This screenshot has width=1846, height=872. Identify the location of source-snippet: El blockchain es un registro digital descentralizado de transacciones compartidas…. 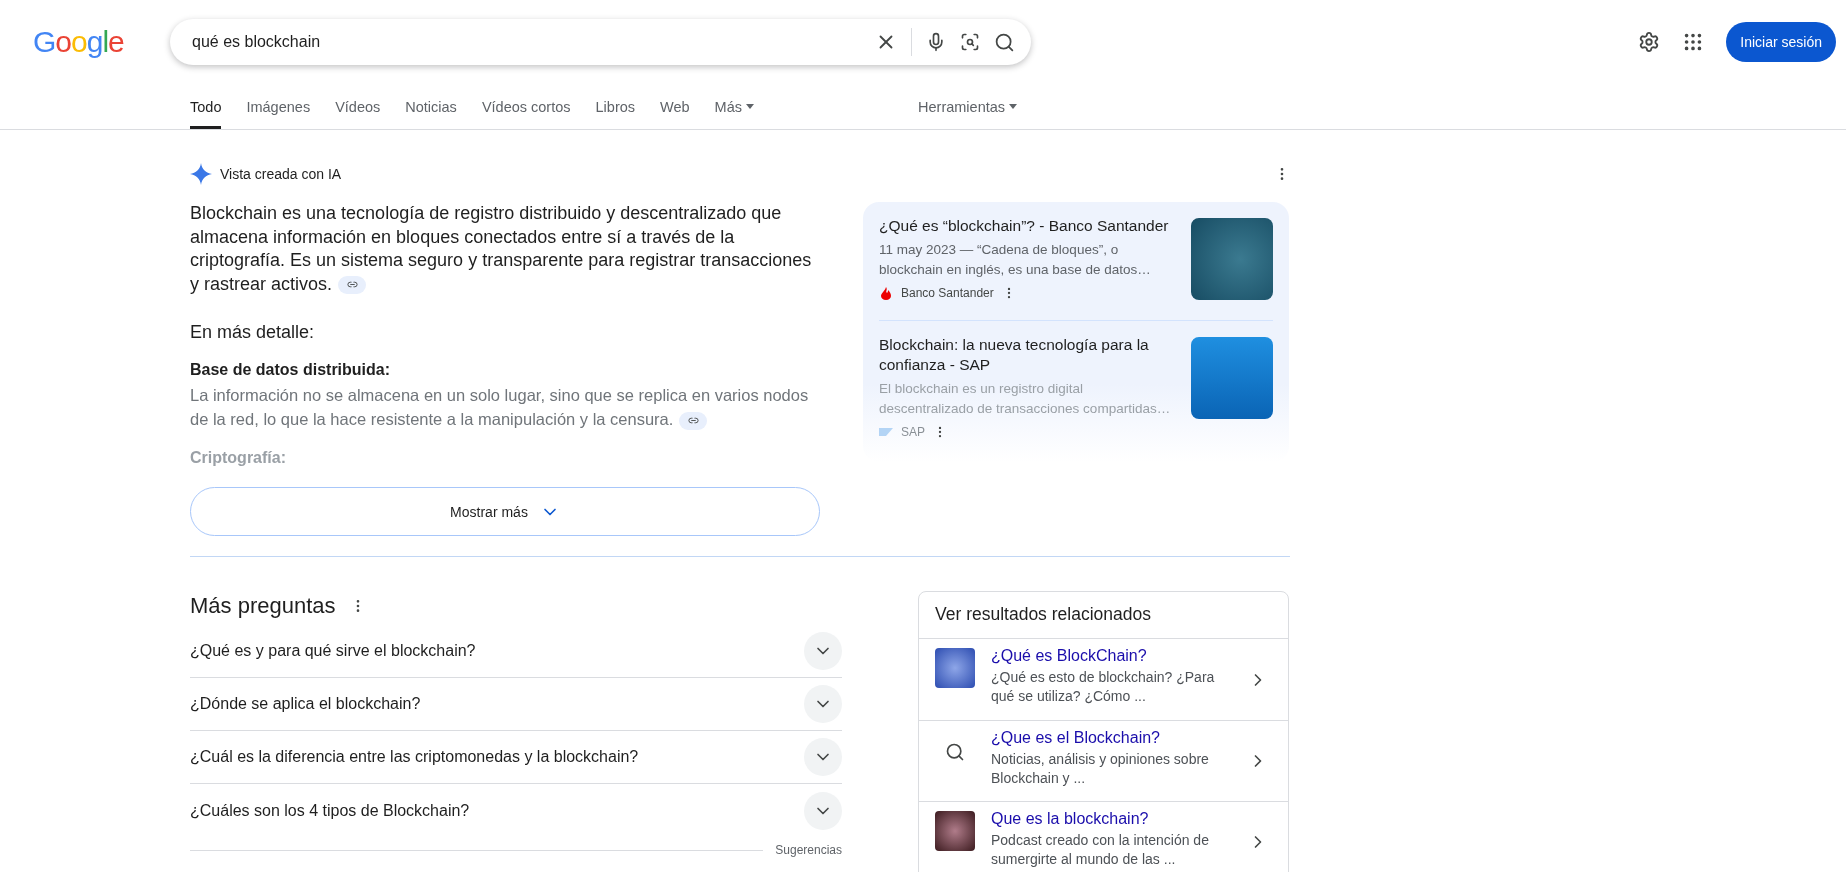
(1025, 399).